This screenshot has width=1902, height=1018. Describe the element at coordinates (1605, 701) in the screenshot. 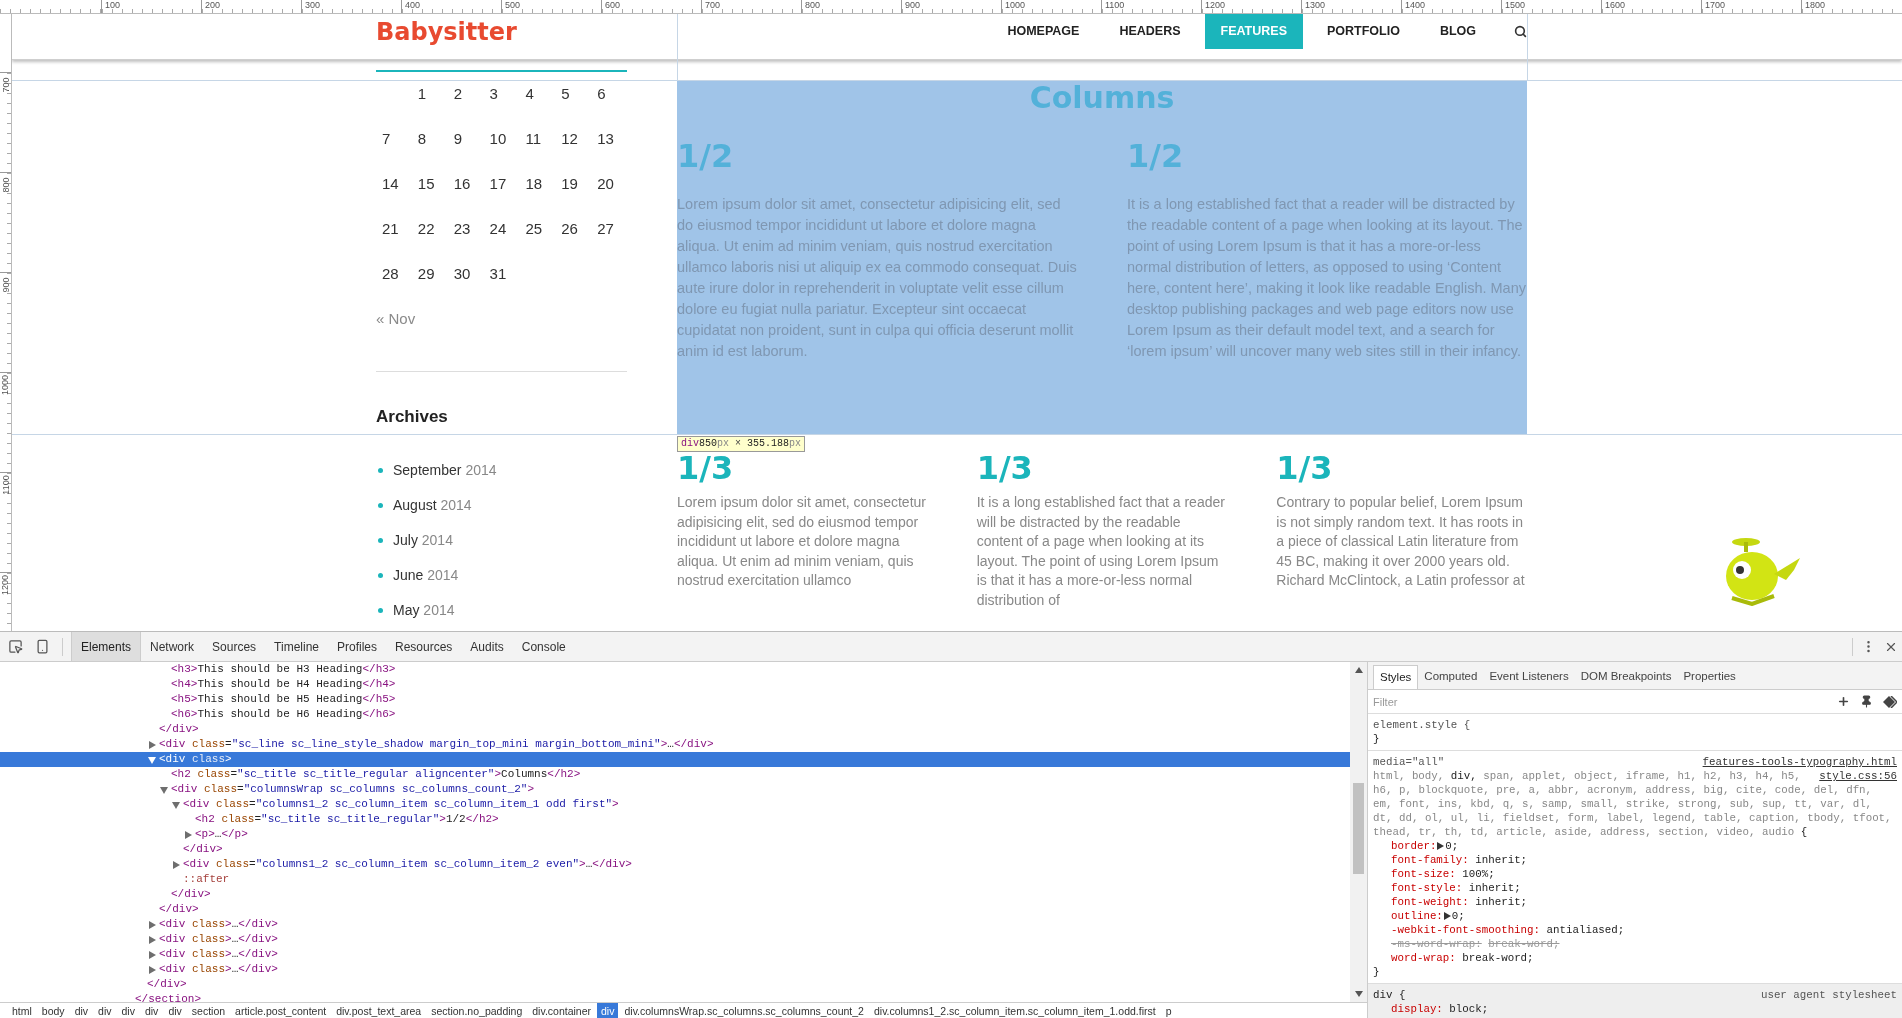

I see `filter-field: Filter` at that location.